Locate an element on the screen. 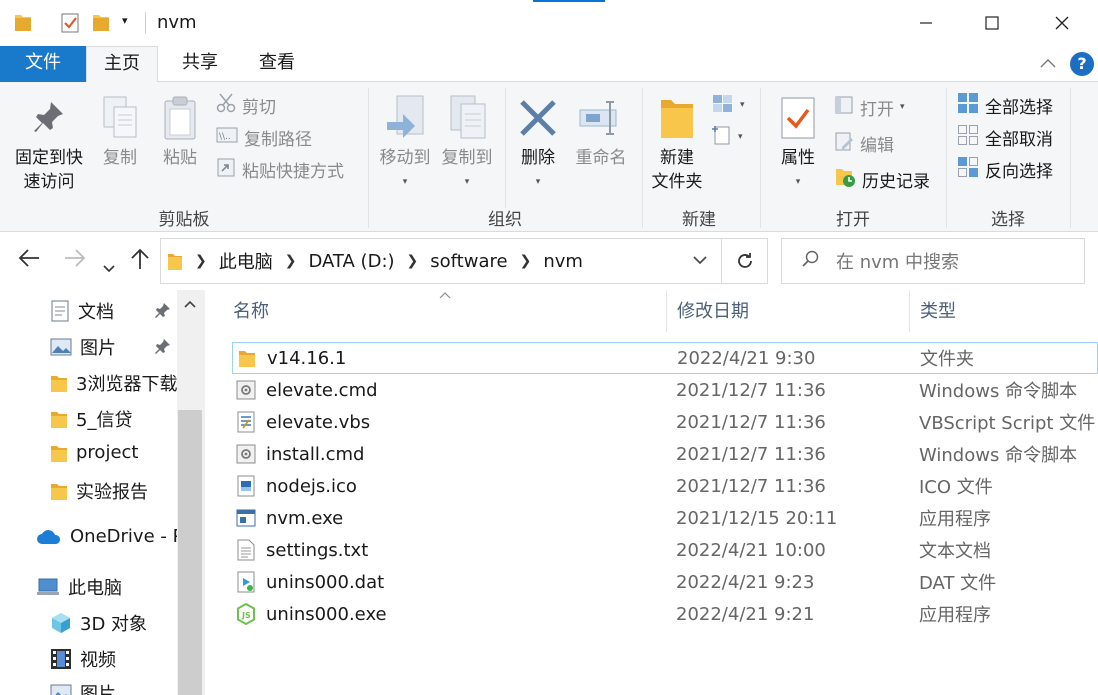 The height and width of the screenshot is (695, 1098). customize-quick-access-dropdown-icon: ▾ is located at coordinates (125, 20).